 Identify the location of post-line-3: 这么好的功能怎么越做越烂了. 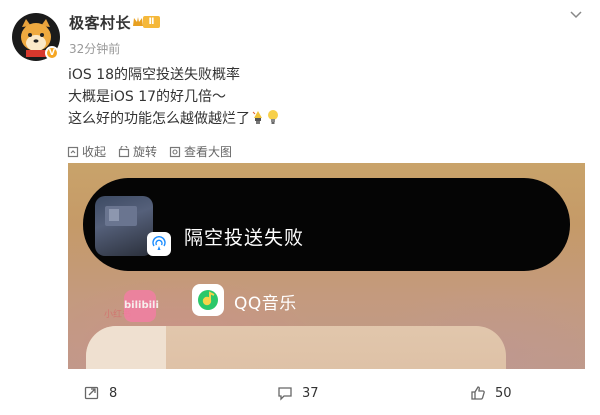
(174, 119).